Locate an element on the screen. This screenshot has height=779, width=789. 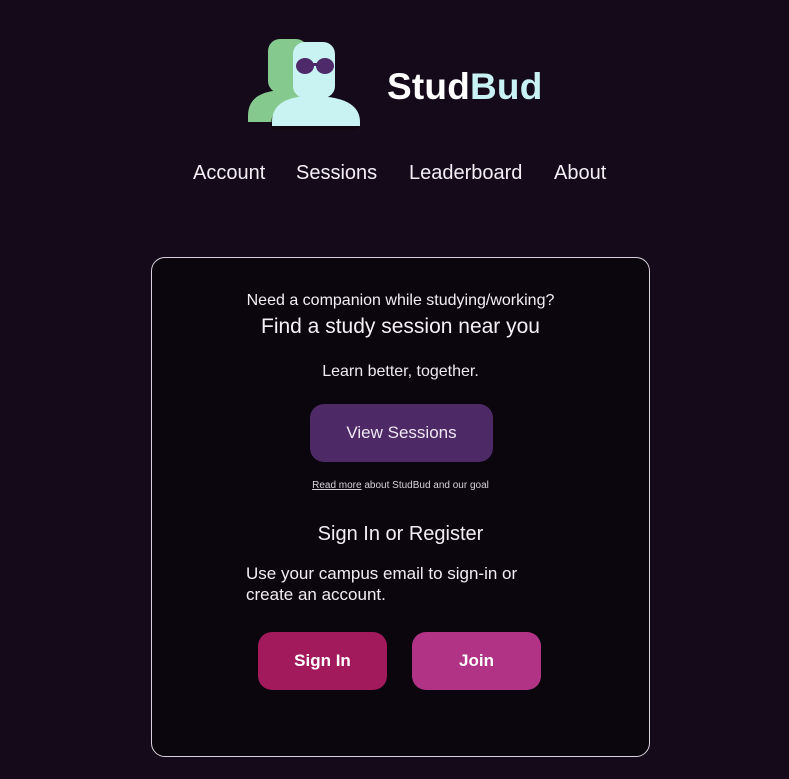
read-more-line: Read more about StudBud and our goal is located at coordinates (400, 485).